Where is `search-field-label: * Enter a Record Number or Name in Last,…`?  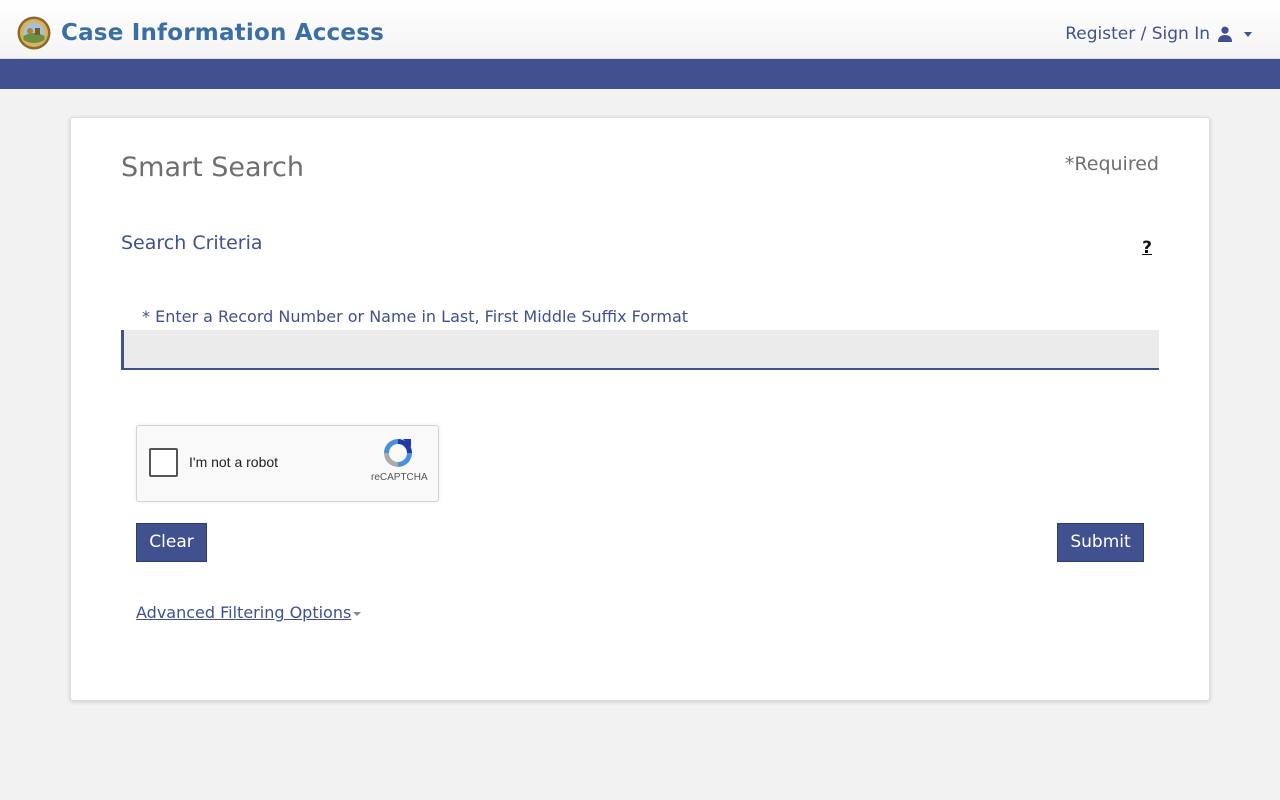 search-field-label: * Enter a Record Number or Name in Last,… is located at coordinates (415, 316).